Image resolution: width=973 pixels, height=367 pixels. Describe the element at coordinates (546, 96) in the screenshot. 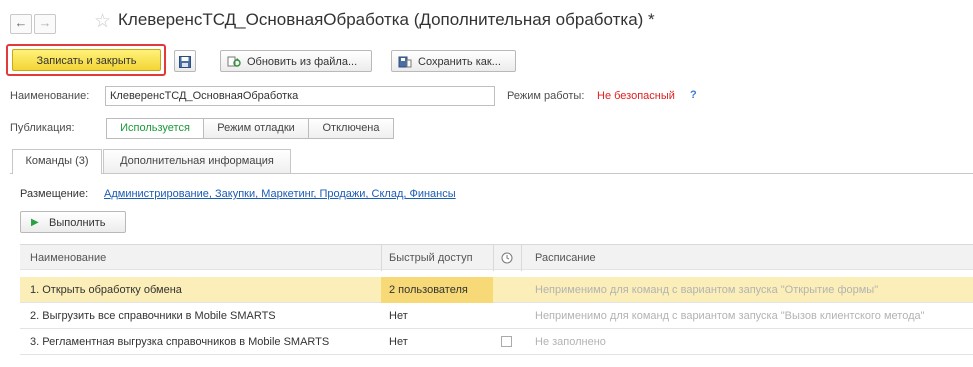

I see `mode-label: Режим работы:` at that location.